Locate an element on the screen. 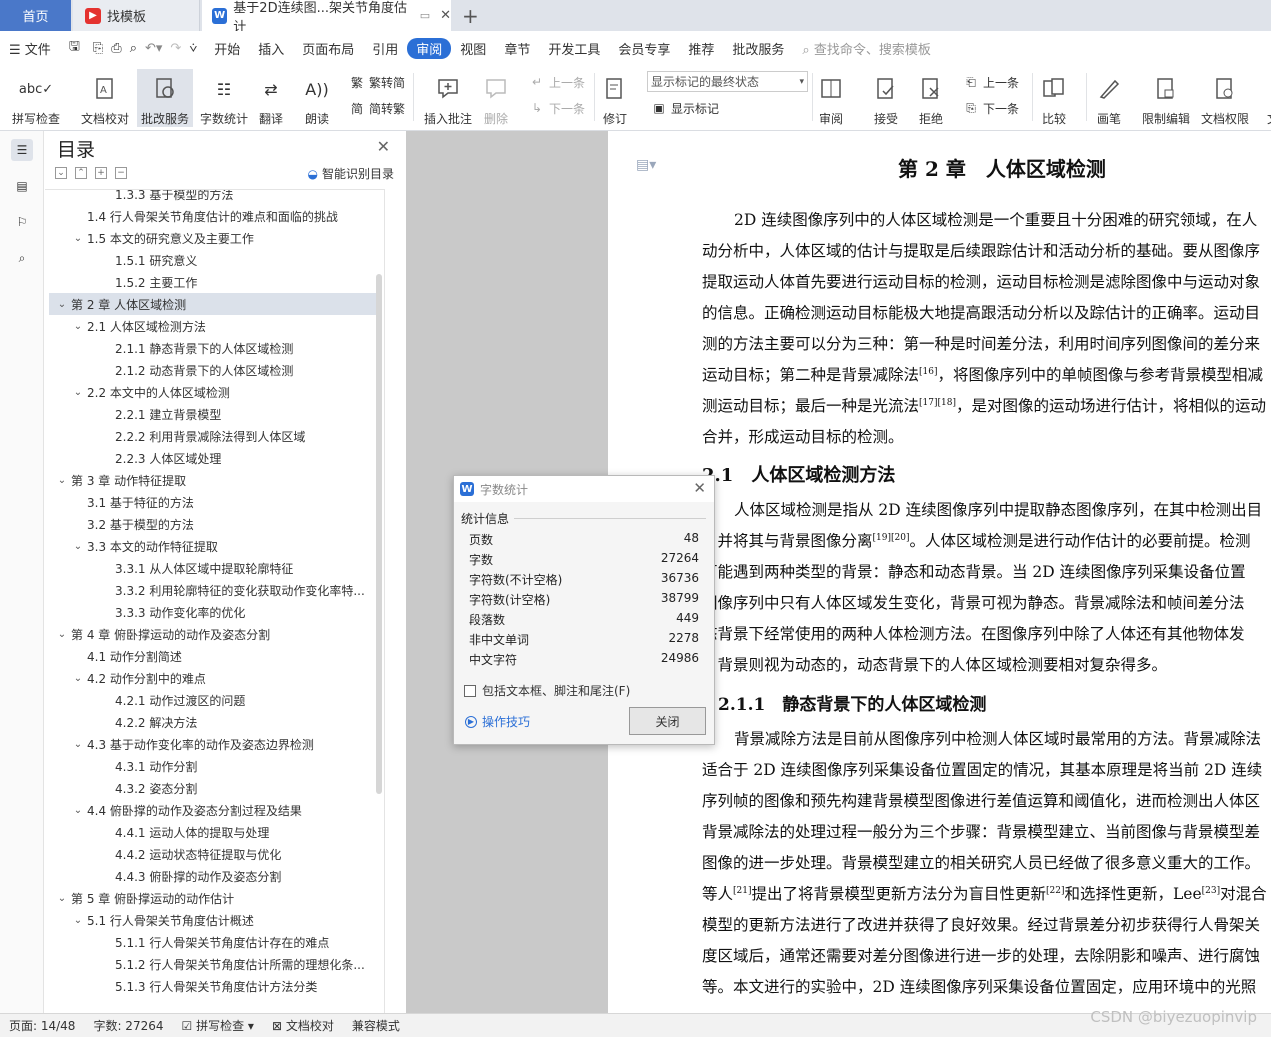 The width and height of the screenshot is (1271, 1037). read-aloud-button: A)) 朗读 is located at coordinates (317, 98).